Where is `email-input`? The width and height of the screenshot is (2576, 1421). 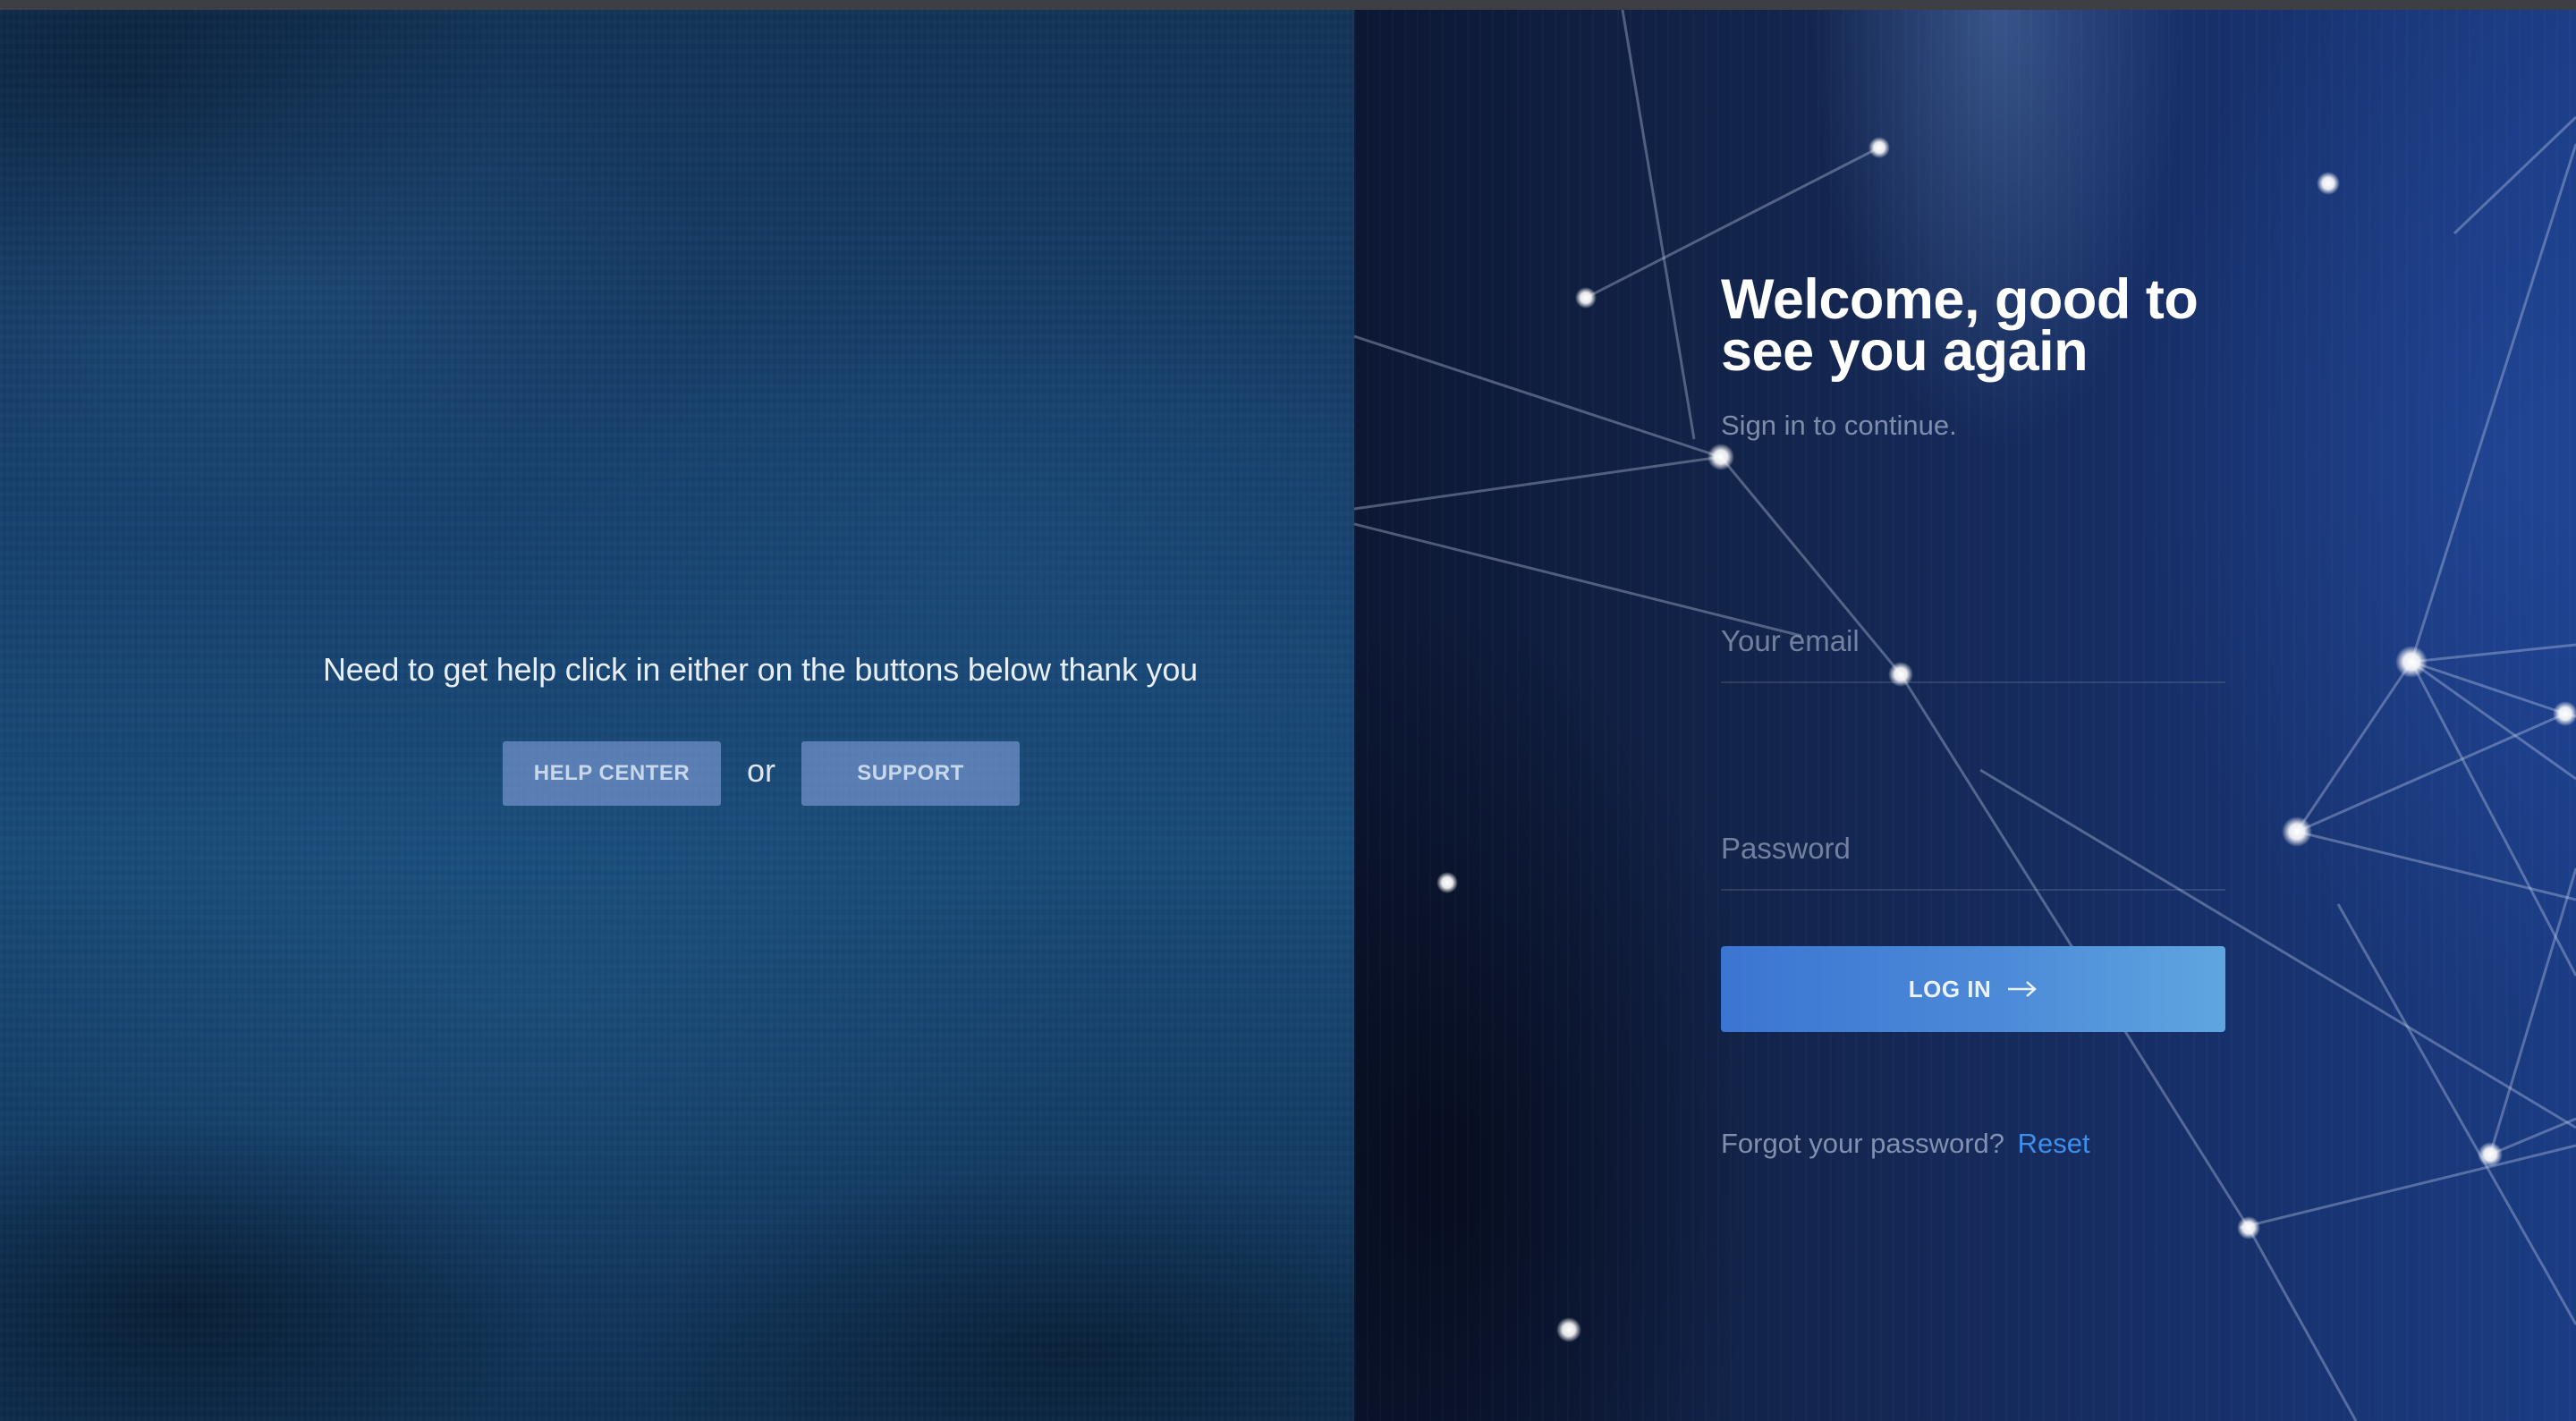 email-input is located at coordinates (1973, 652).